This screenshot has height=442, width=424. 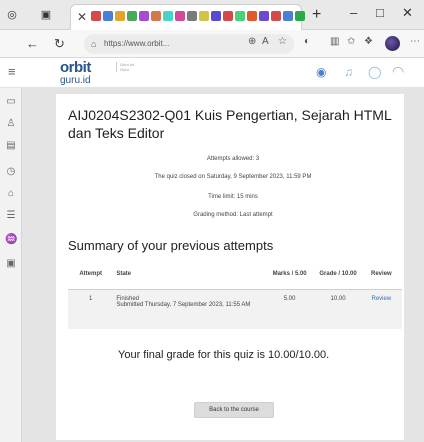 What do you see at coordinates (233, 197) in the screenshot?
I see `time-limit: Time limit: 15 mins` at bounding box center [233, 197].